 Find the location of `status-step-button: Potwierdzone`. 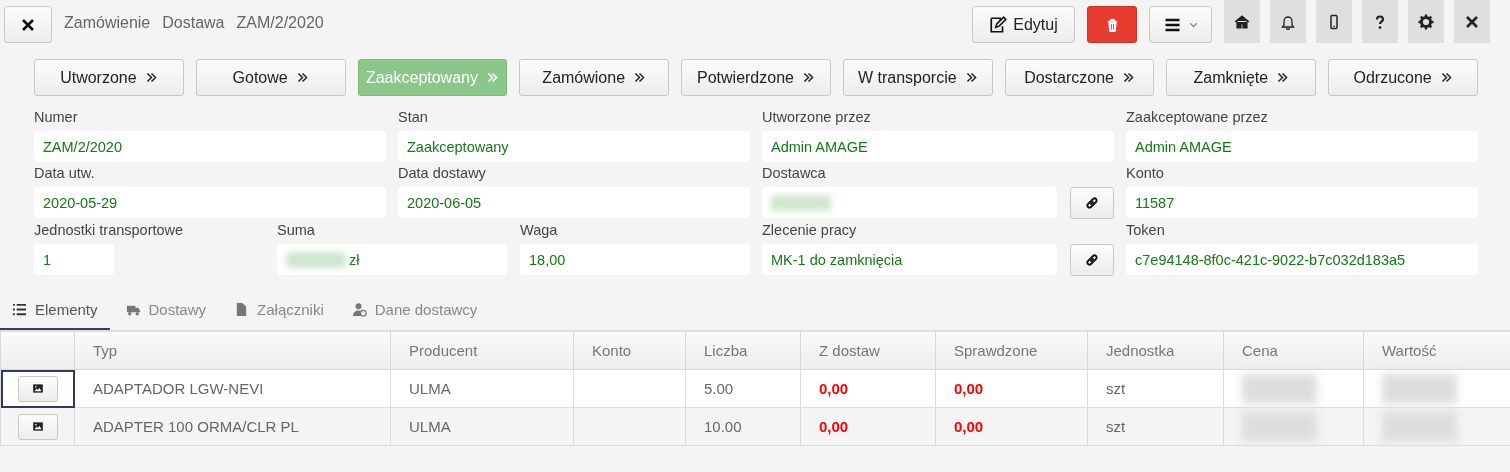

status-step-button: Potwierdzone is located at coordinates (756, 77).